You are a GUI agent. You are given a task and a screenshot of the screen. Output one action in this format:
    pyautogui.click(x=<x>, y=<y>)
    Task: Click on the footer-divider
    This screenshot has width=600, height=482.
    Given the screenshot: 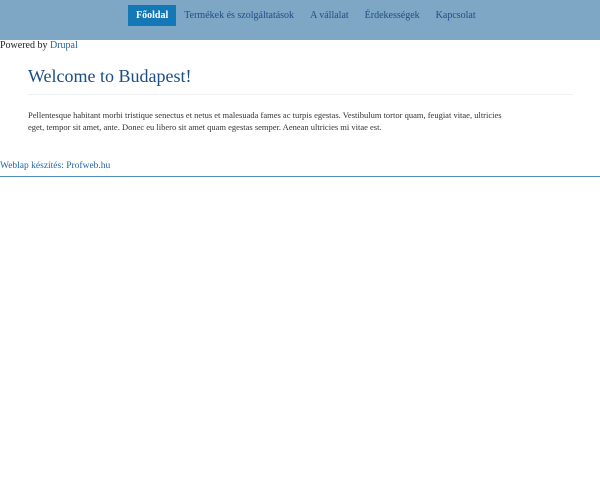 What is the action you would take?
    pyautogui.click(x=300, y=176)
    